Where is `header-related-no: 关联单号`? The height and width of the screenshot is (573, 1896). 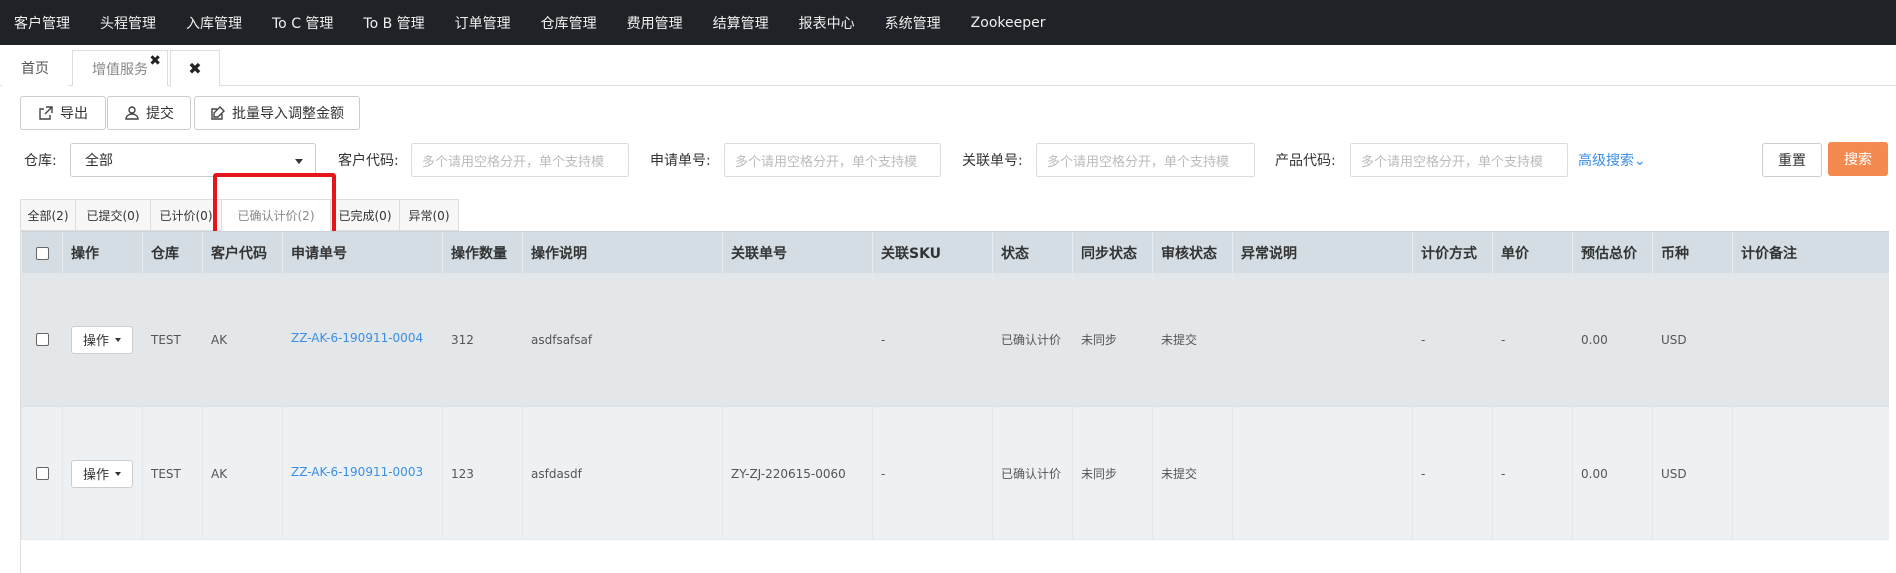 header-related-no: 关联单号 is located at coordinates (797, 253).